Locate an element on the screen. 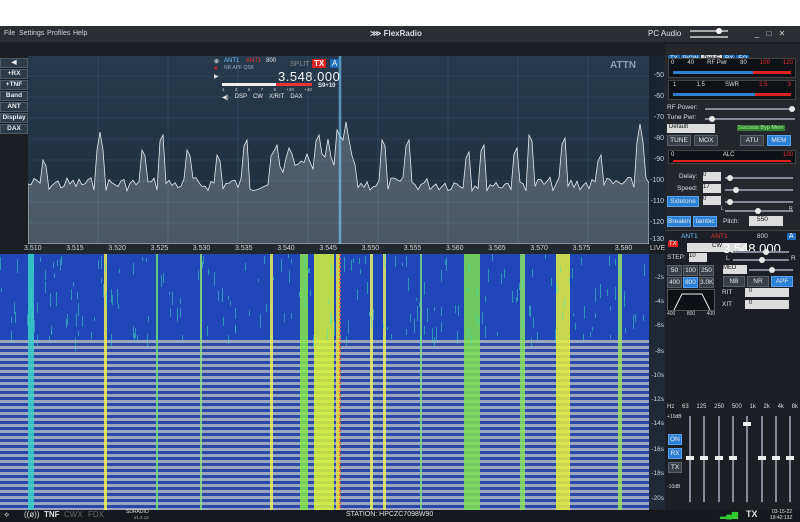  cwx-toggle: CWX is located at coordinates (73, 514).